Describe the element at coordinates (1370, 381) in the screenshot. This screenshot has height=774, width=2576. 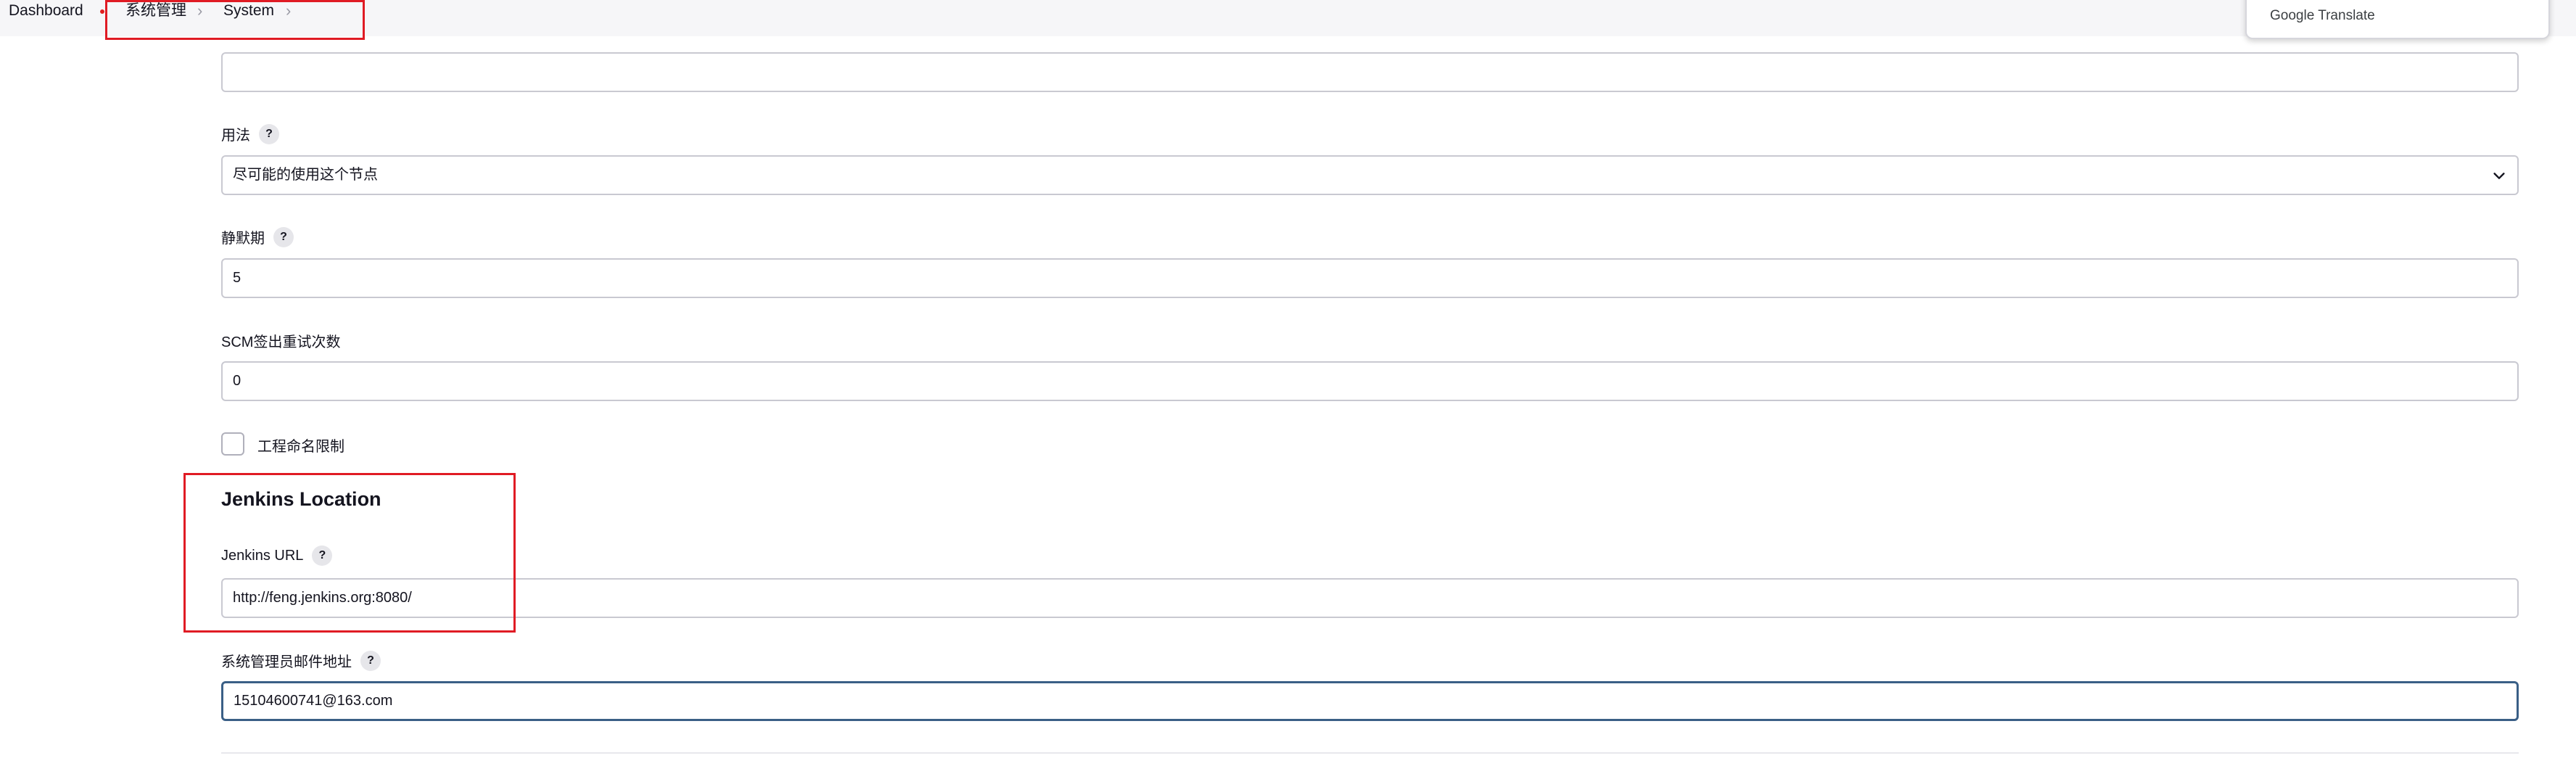
I see `scm-retry-input: 0` at that location.